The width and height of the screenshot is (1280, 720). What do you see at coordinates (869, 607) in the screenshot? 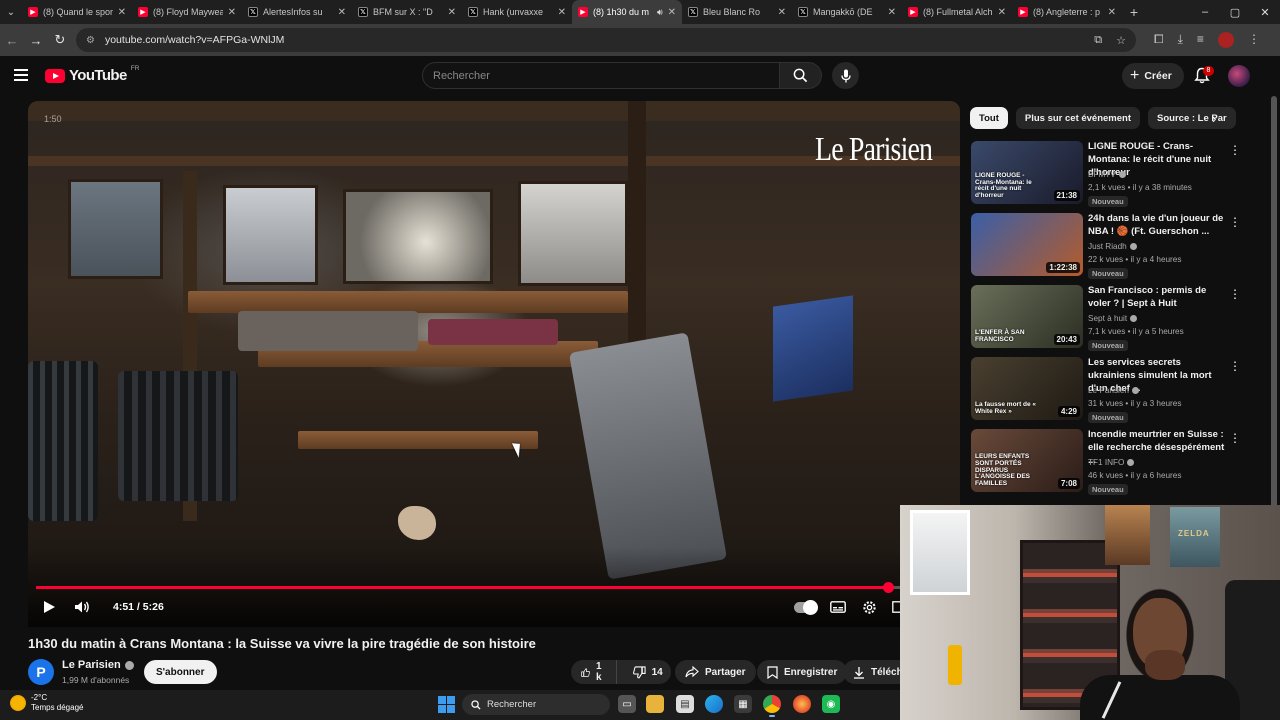
I see `settings-button` at bounding box center [869, 607].